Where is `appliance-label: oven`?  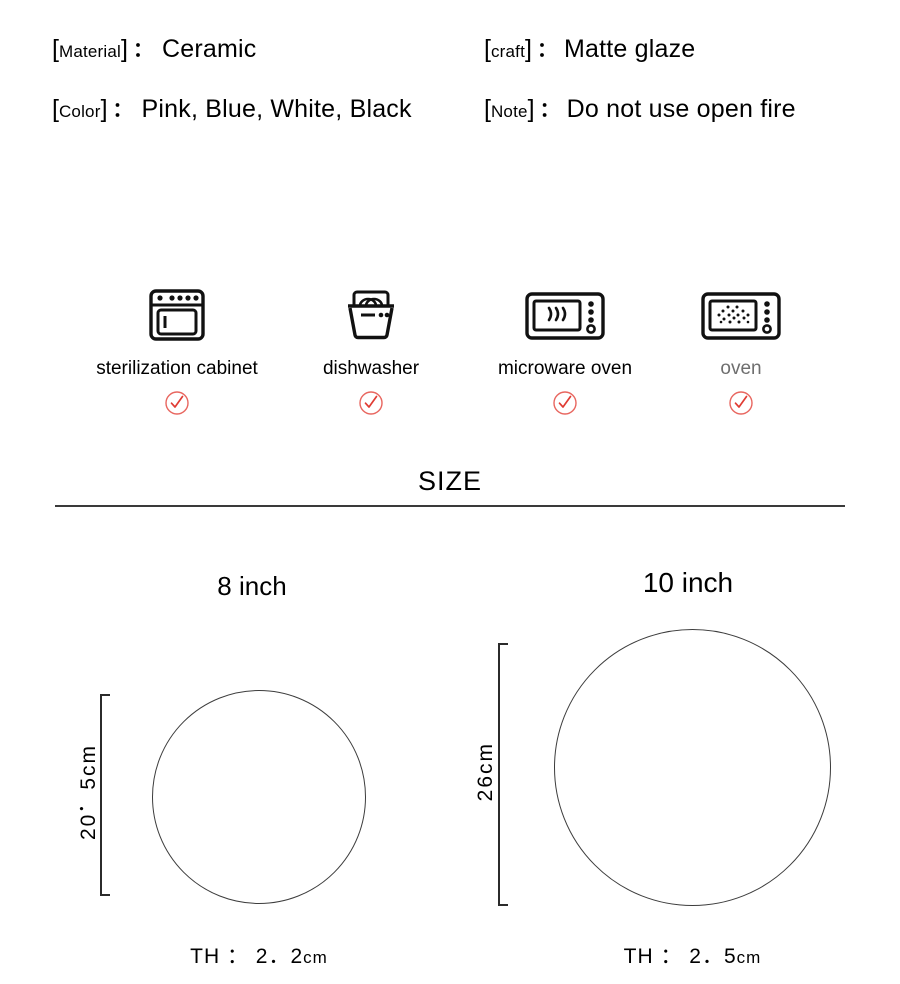 appliance-label: oven is located at coordinates (741, 368).